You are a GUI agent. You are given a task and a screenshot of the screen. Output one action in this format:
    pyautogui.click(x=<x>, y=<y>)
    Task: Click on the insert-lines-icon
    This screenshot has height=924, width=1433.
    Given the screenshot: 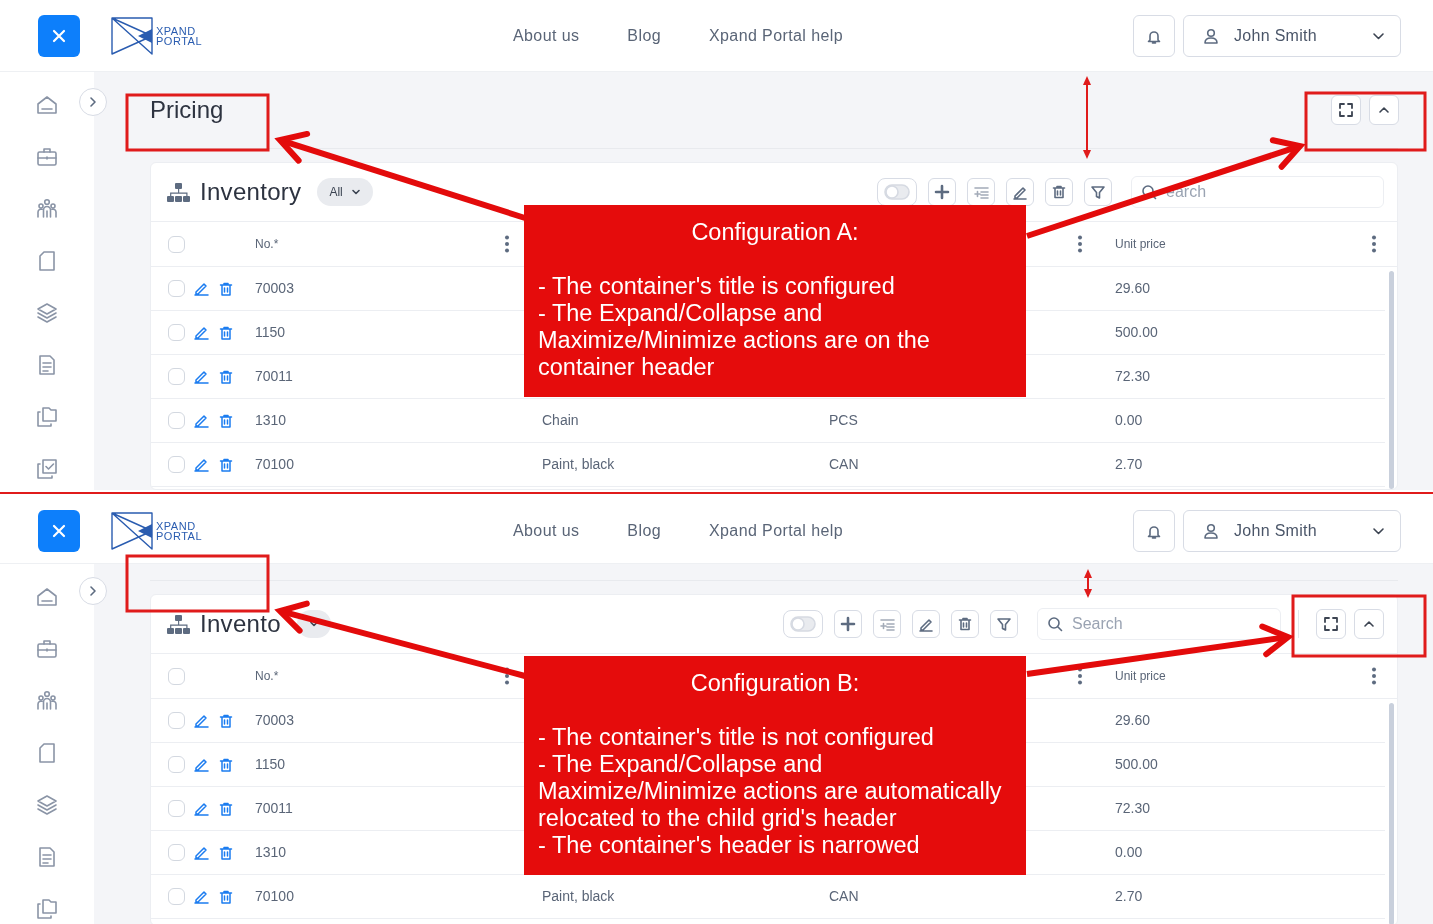 What is the action you would take?
    pyautogui.click(x=981, y=192)
    